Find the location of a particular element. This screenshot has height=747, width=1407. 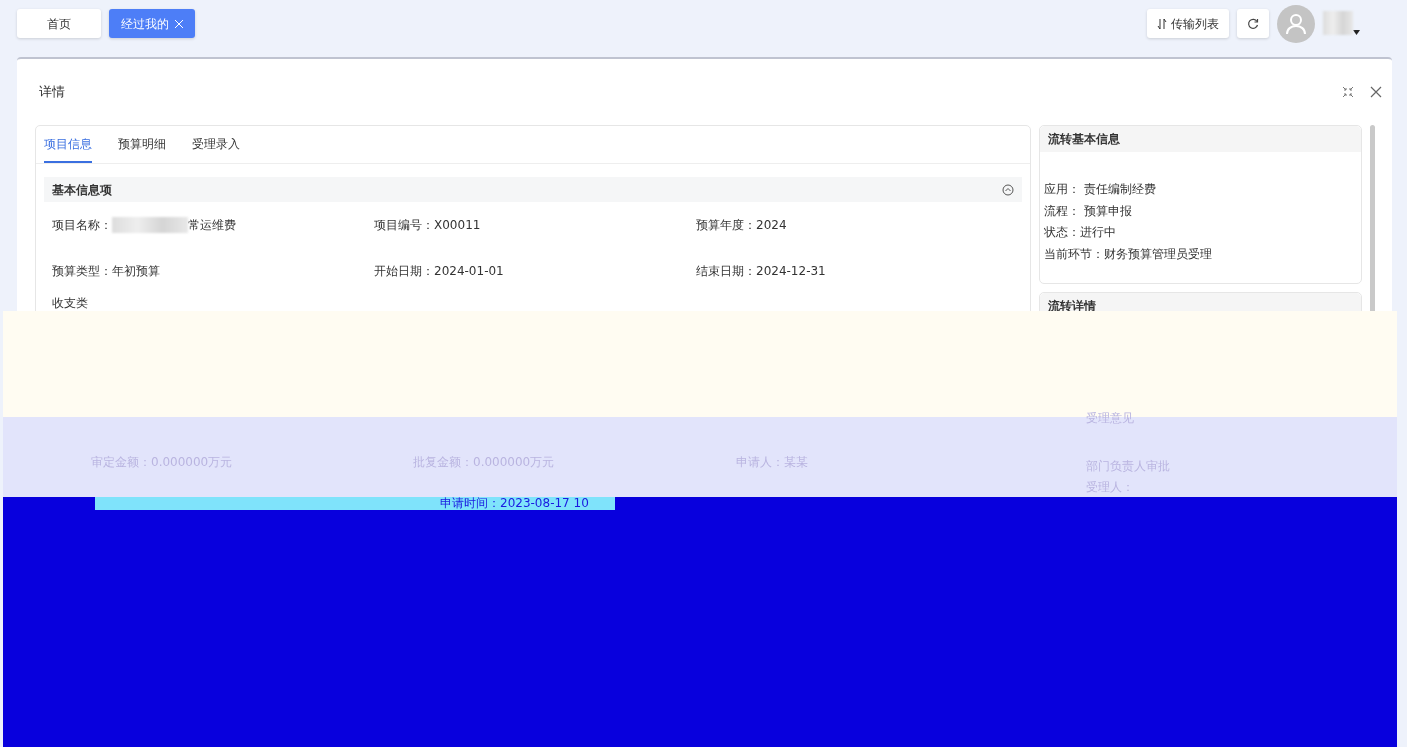

transfer-icon is located at coordinates (1162, 23).